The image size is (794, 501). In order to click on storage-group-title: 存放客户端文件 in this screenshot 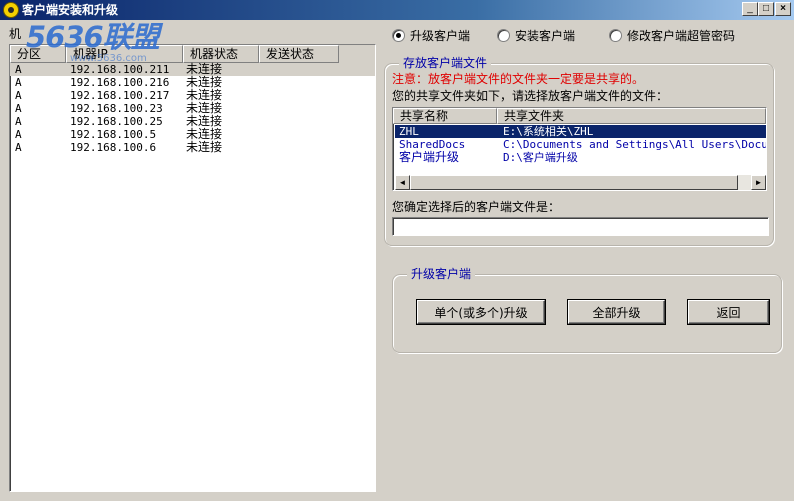, I will do `click(445, 63)`.